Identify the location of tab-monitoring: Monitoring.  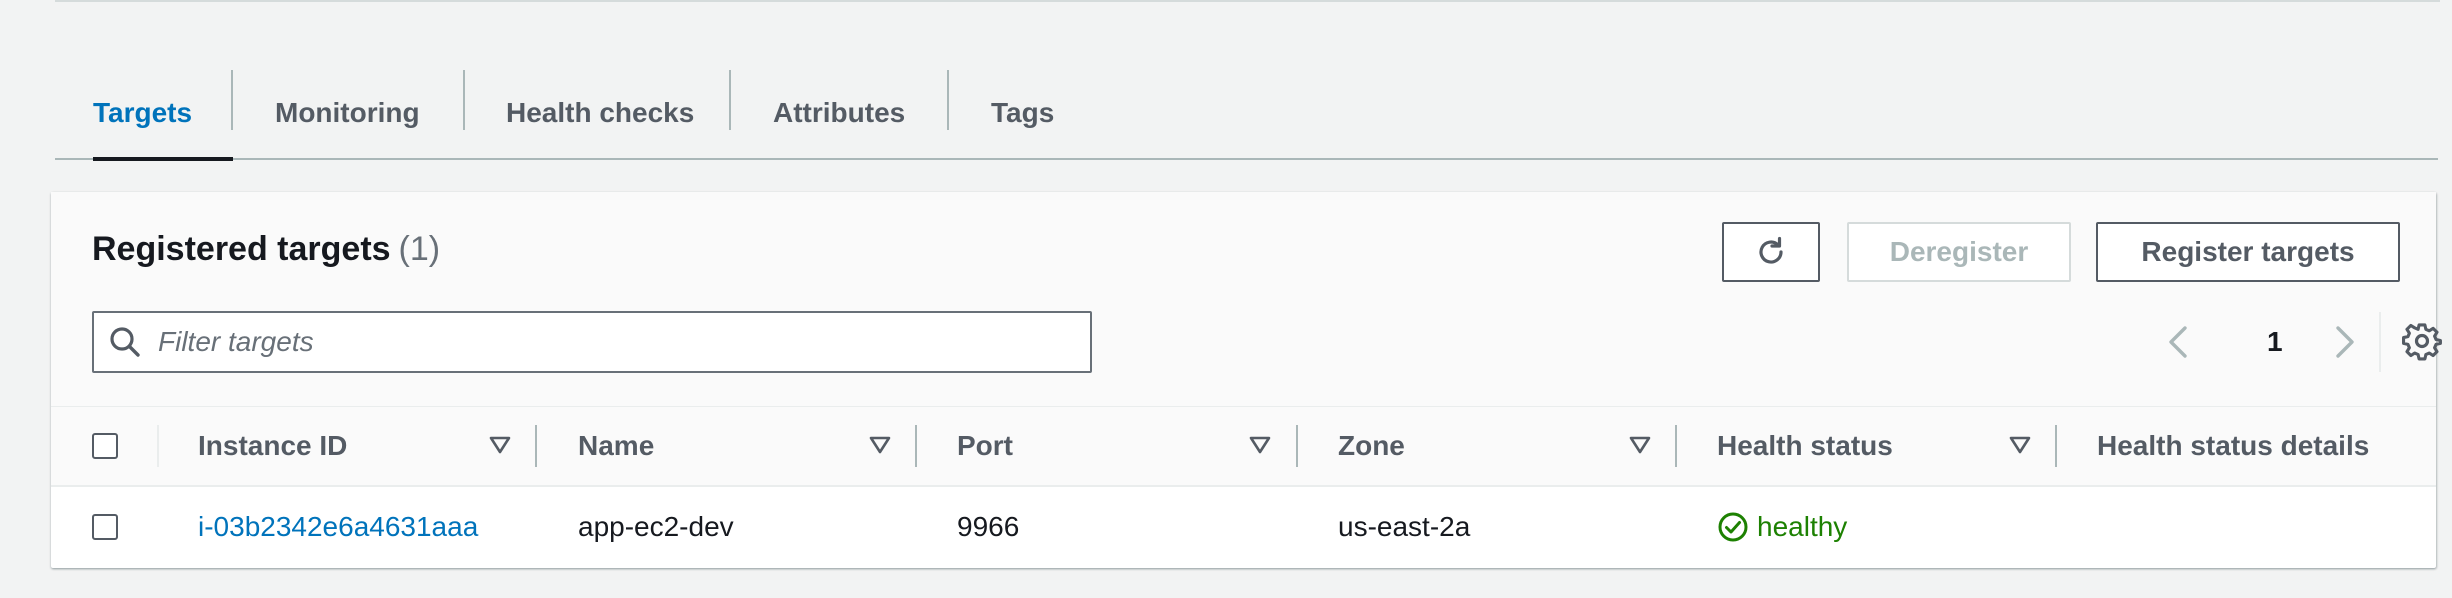
(347, 113).